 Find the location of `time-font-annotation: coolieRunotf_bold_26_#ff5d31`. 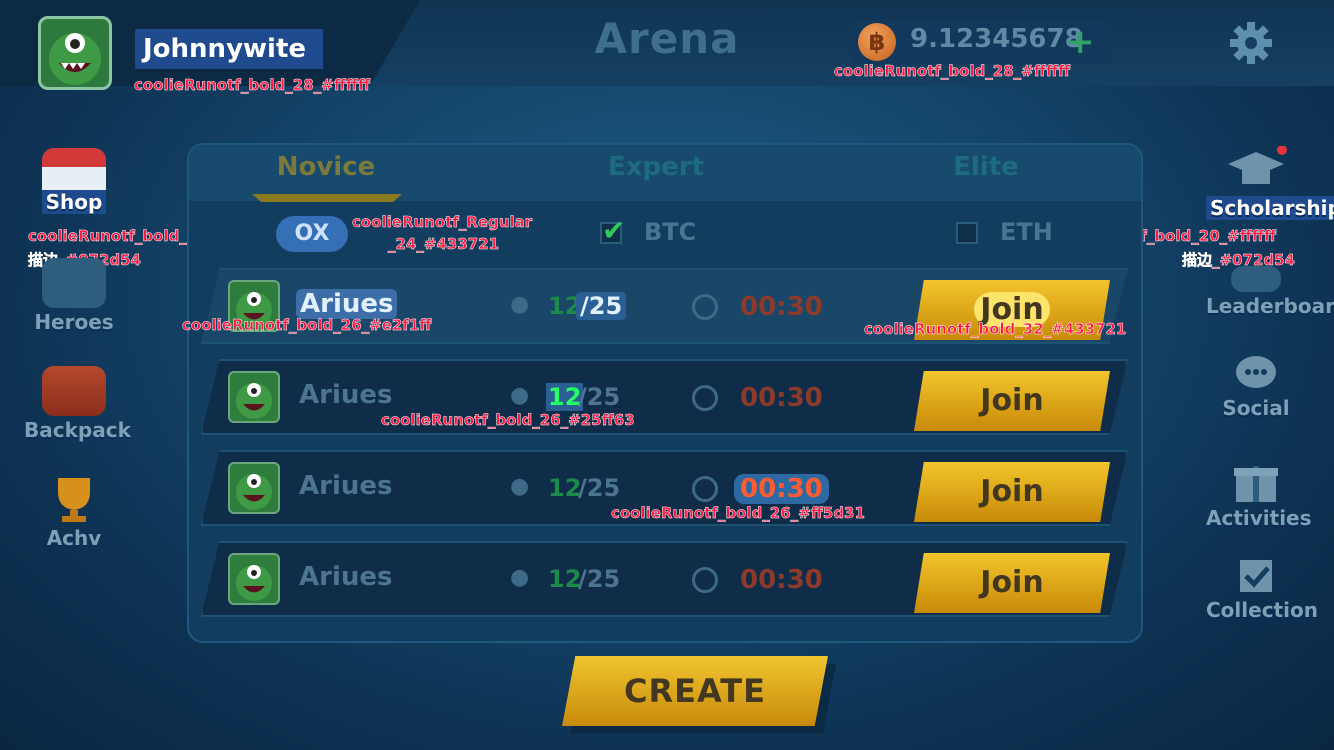

time-font-annotation: coolieRunotf_bold_26_#ff5d31 is located at coordinates (738, 513).